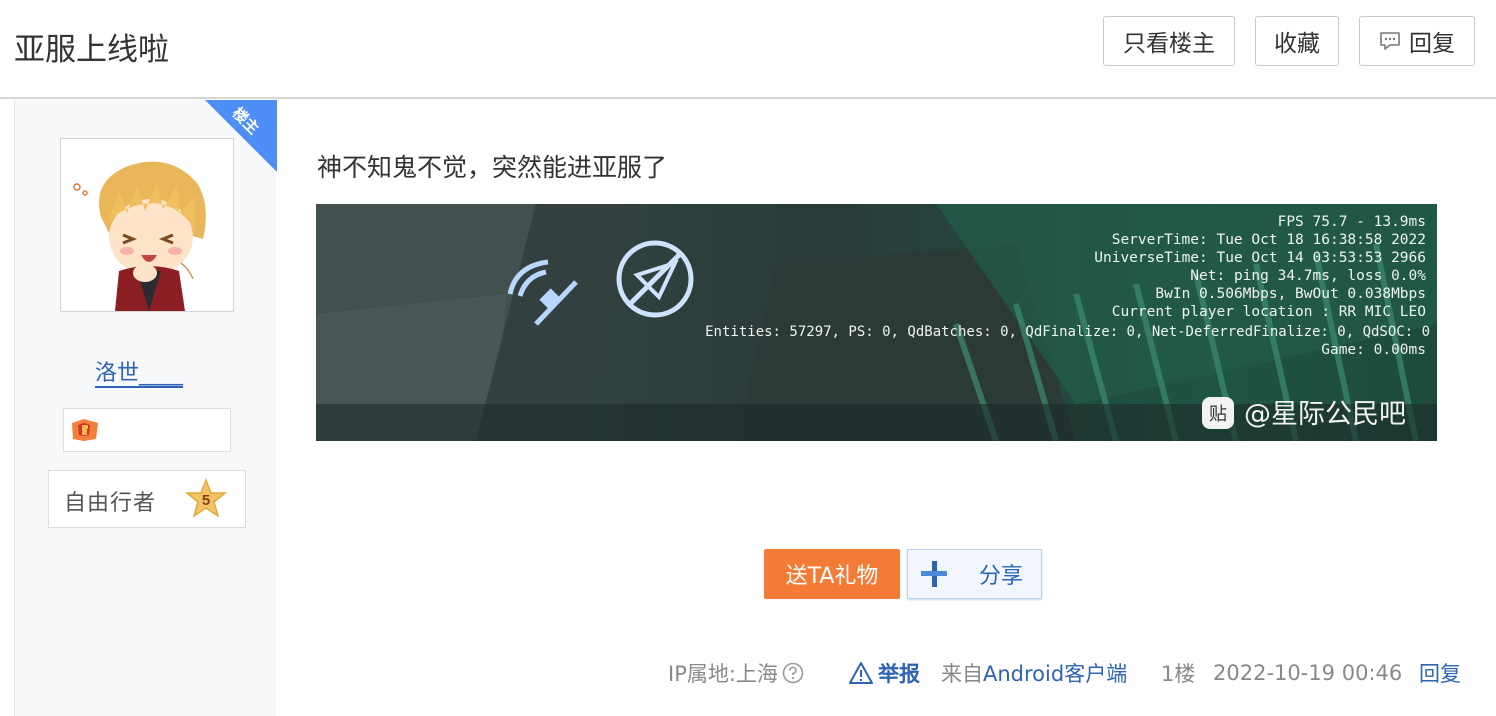 This screenshot has width=1496, height=716. What do you see at coordinates (91, 50) in the screenshot?
I see `thread-title: 亚服上线啦` at bounding box center [91, 50].